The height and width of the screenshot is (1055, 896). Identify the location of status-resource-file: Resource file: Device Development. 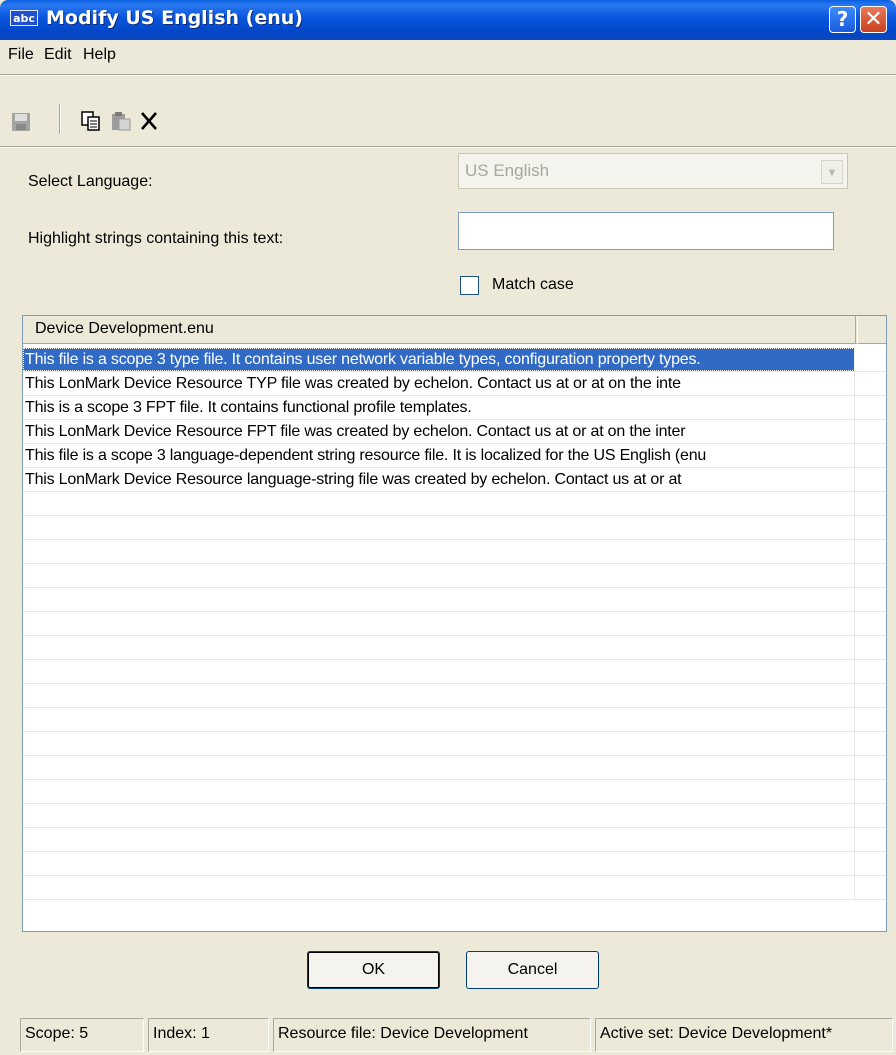
(432, 1035).